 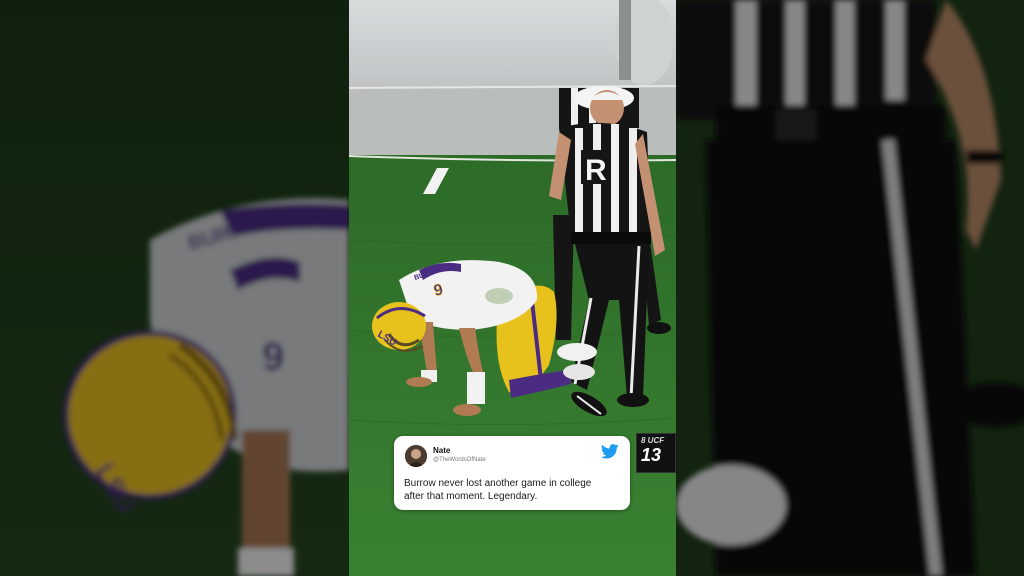 I want to click on score-bug: 8 UCF 13, so click(x=656, y=453).